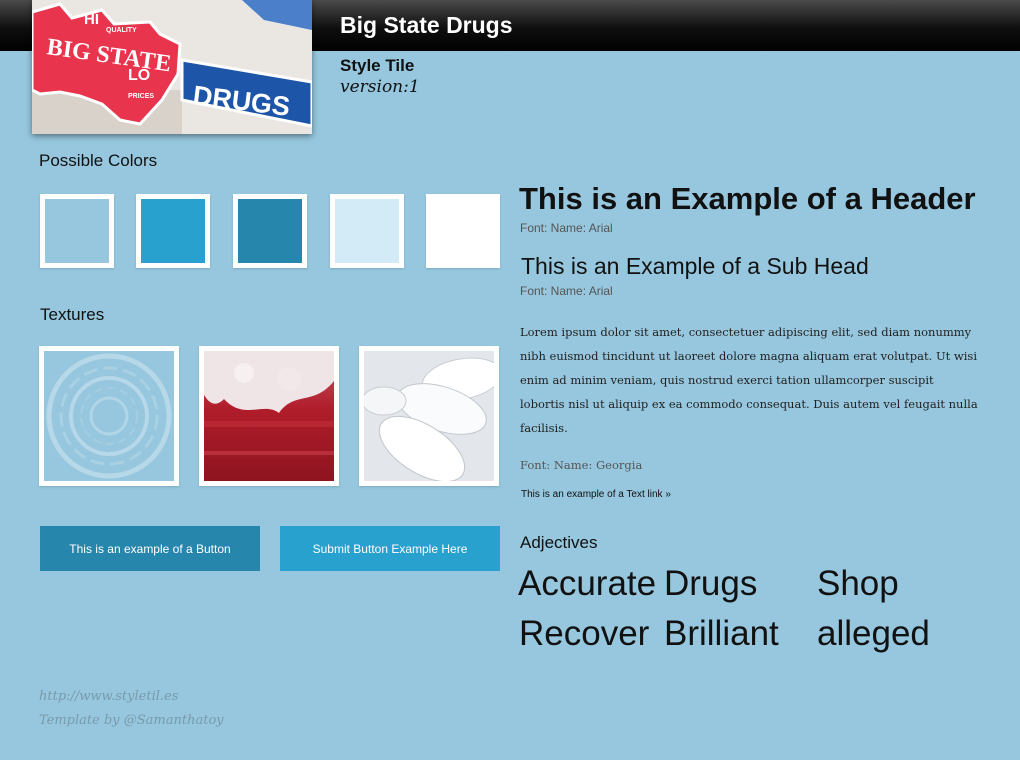  What do you see at coordinates (695, 266) in the screenshot?
I see `subhead-example: This is an Example of a Sub Head` at bounding box center [695, 266].